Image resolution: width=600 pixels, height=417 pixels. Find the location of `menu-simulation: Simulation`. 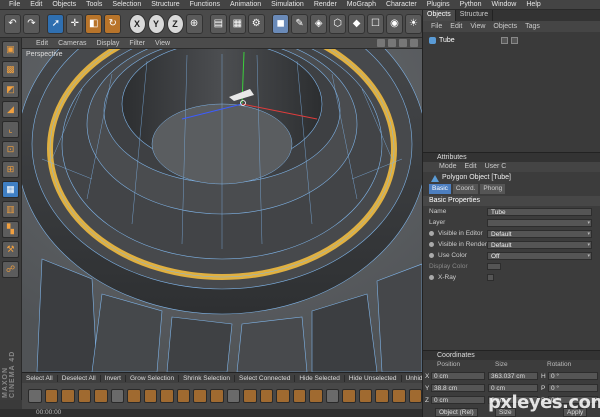

menu-simulation: Simulation is located at coordinates (287, 4).